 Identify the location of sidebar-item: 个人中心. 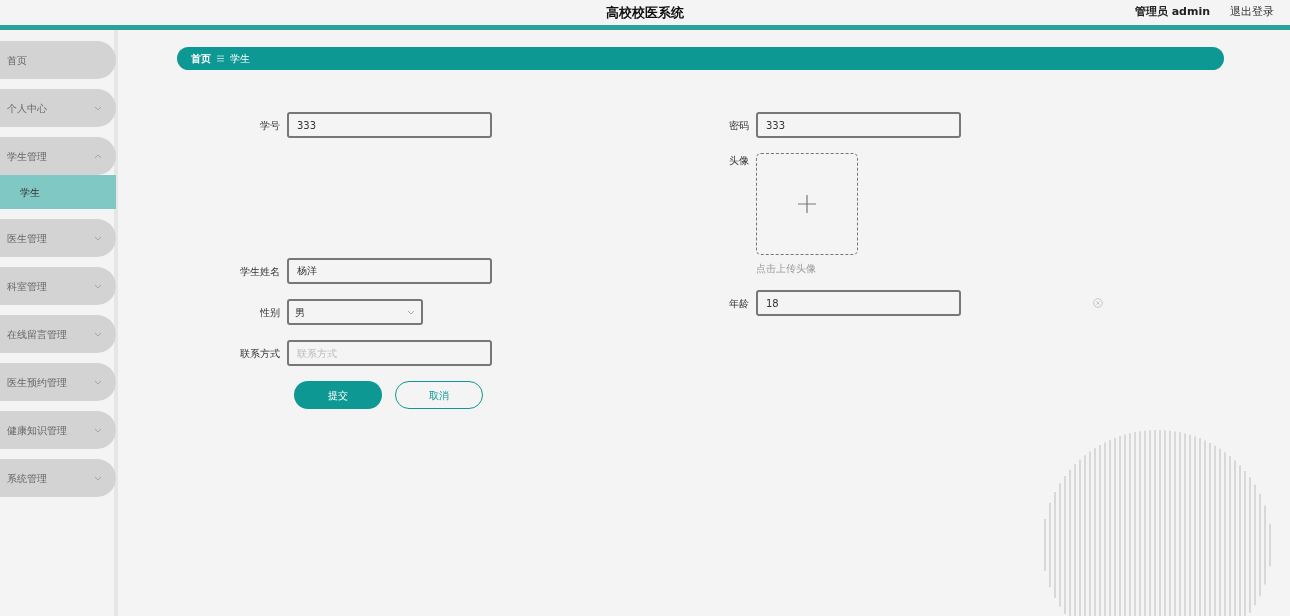
(58, 108).